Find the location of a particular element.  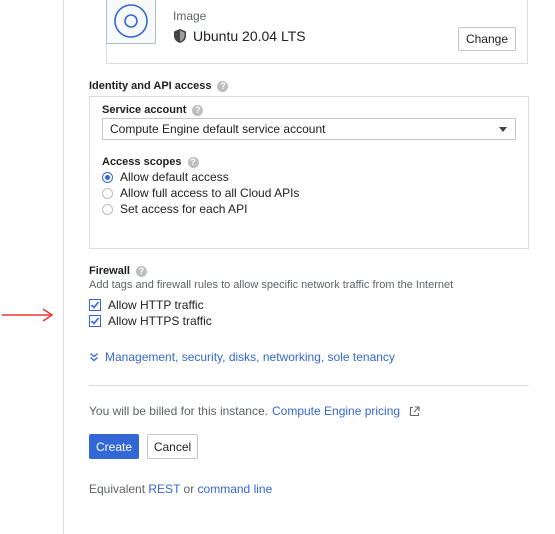

identity-section-title: Identity and API access ? is located at coordinates (159, 86).